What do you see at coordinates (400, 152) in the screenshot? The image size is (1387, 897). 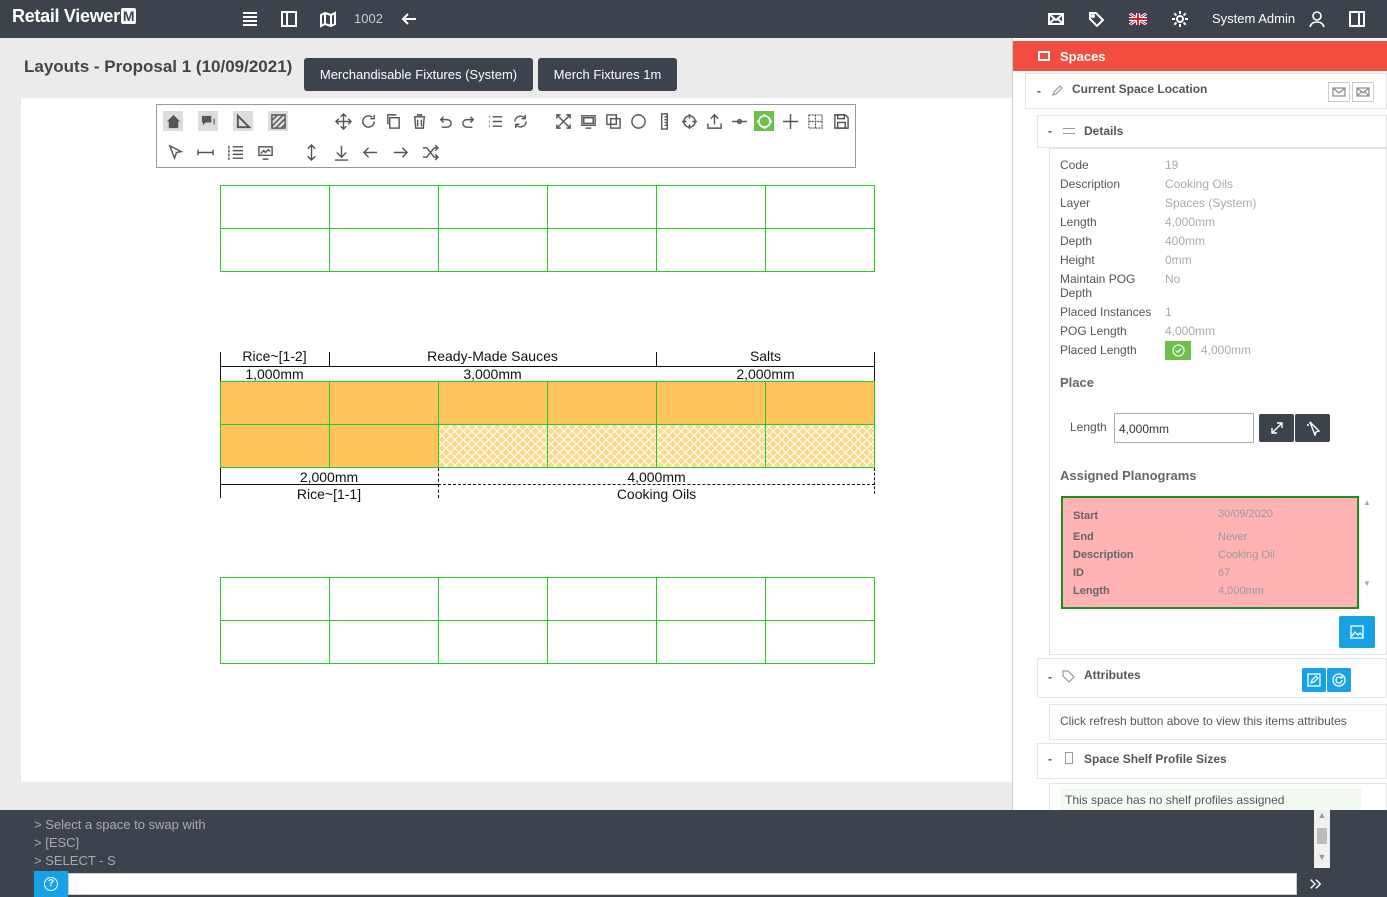 I see `right-arrow-icon` at bounding box center [400, 152].